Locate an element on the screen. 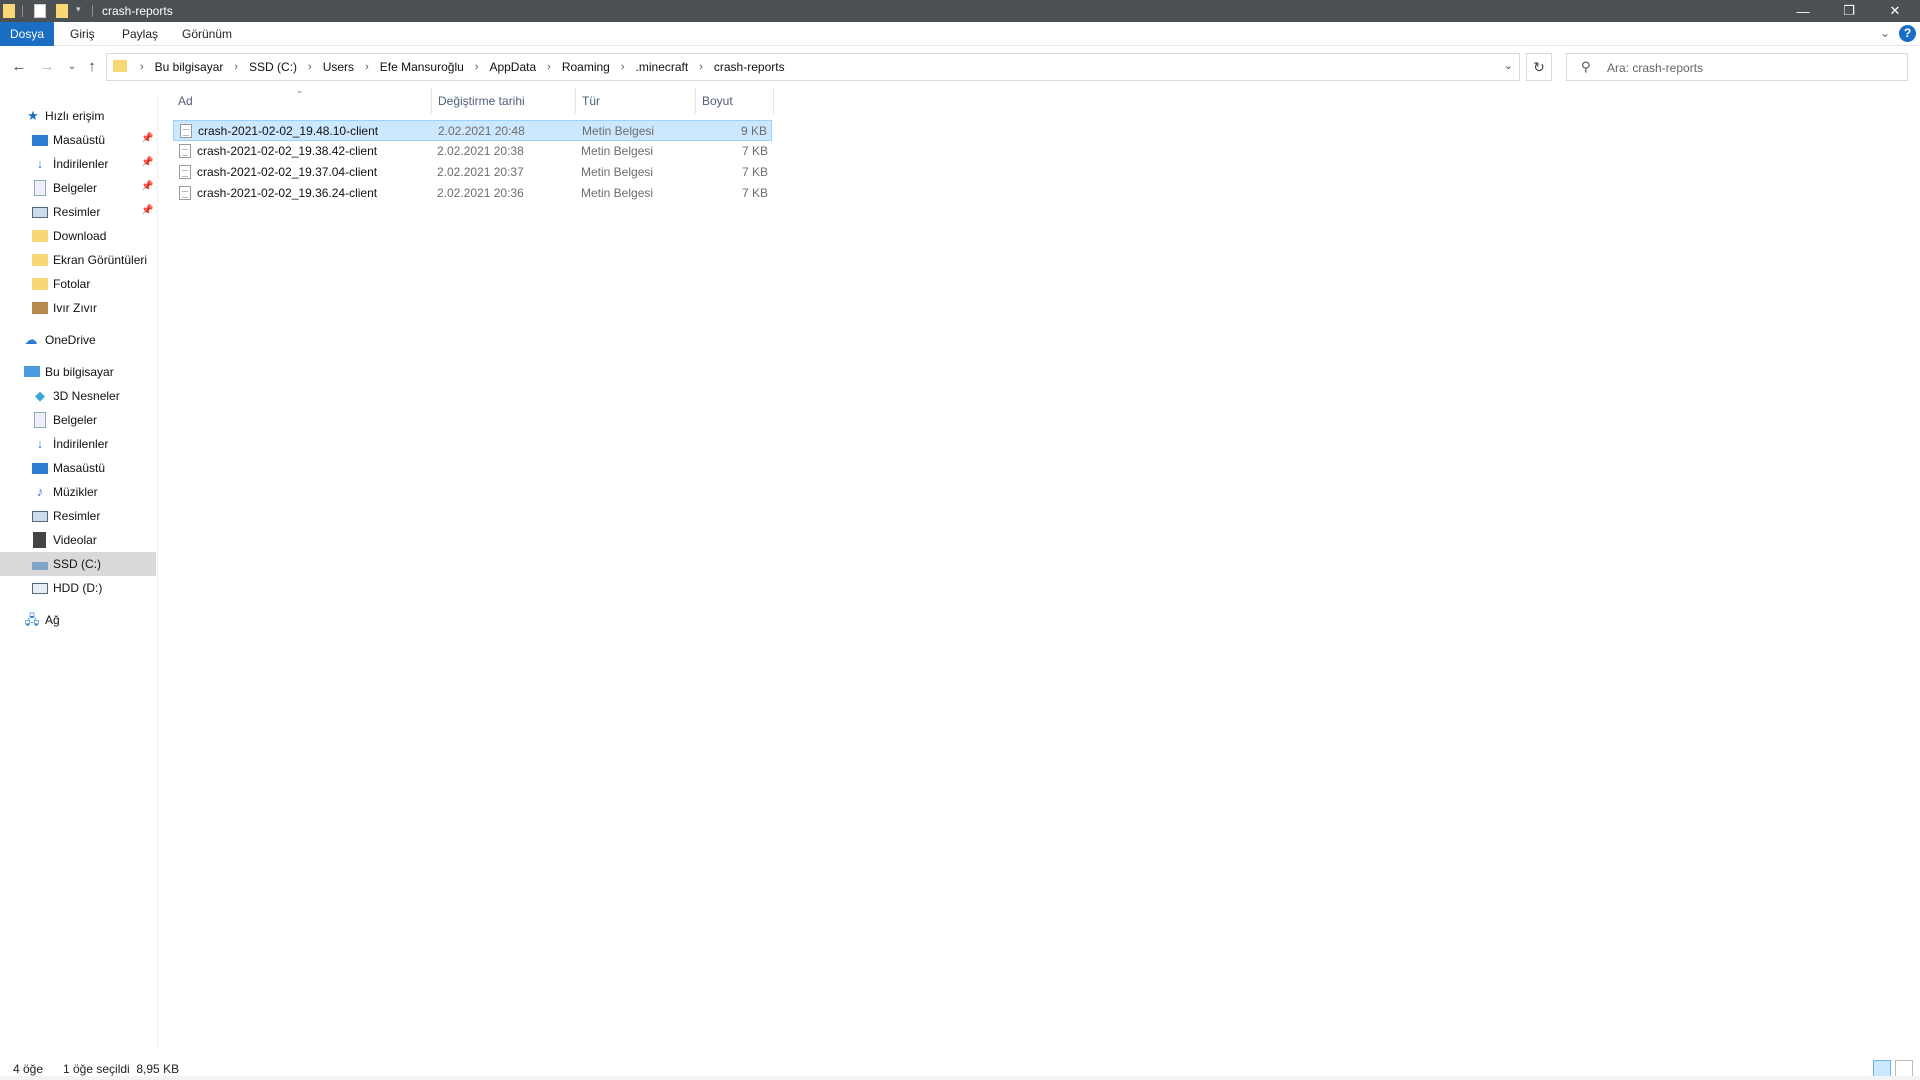  breadcrumb-users: Users is located at coordinates (338, 67).